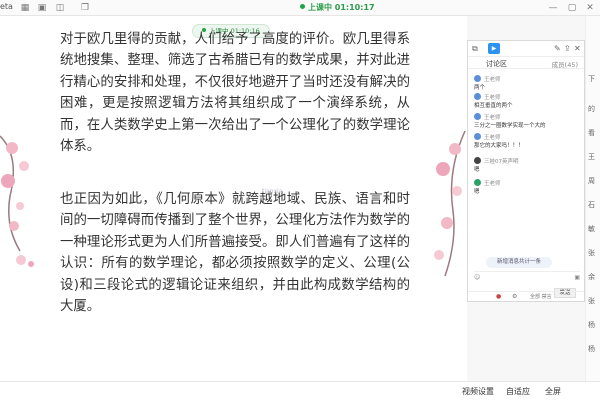 The image size is (600, 400). Describe the element at coordinates (25, 261) in the screenshot. I see `left-small-blossom` at that location.